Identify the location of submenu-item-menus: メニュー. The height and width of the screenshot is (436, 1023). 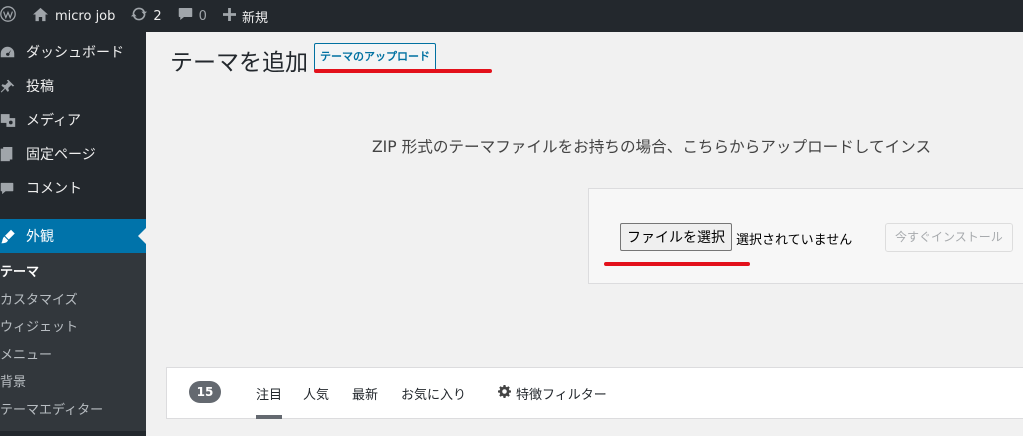
(73, 356).